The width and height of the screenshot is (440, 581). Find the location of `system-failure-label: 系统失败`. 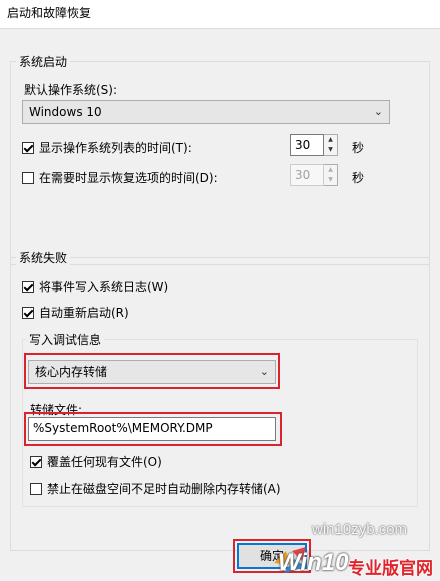

system-failure-label: 系统失败 is located at coordinates (43, 257).